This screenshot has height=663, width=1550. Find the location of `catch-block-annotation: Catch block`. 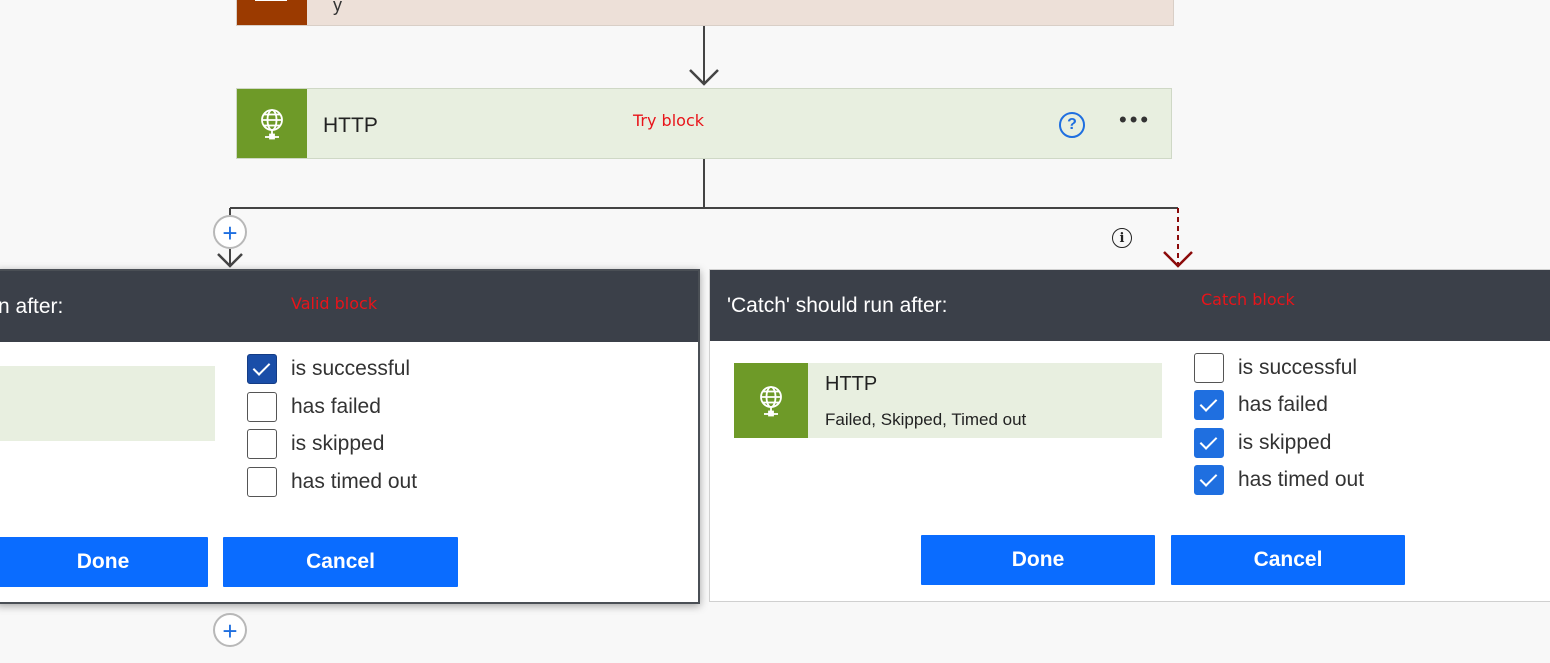

catch-block-annotation: Catch block is located at coordinates (1248, 299).